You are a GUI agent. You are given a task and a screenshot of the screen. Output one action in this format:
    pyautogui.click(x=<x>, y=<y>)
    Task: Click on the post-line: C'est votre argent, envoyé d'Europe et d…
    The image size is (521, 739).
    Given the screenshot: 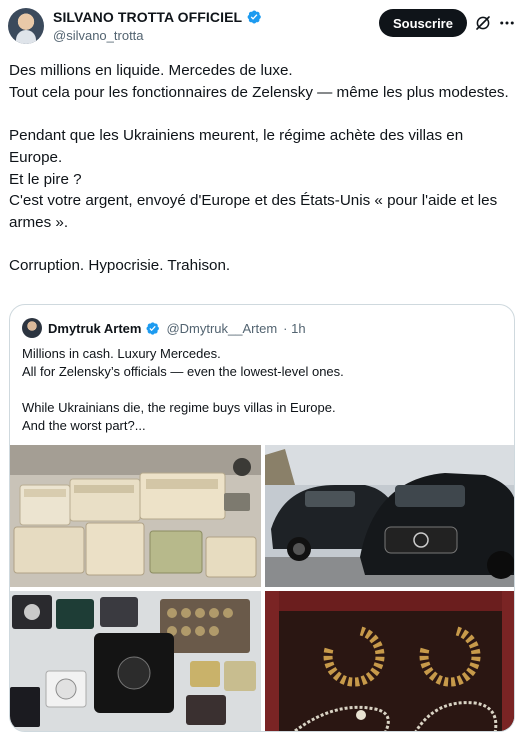 What is the action you would take?
    pyautogui.click(x=253, y=211)
    